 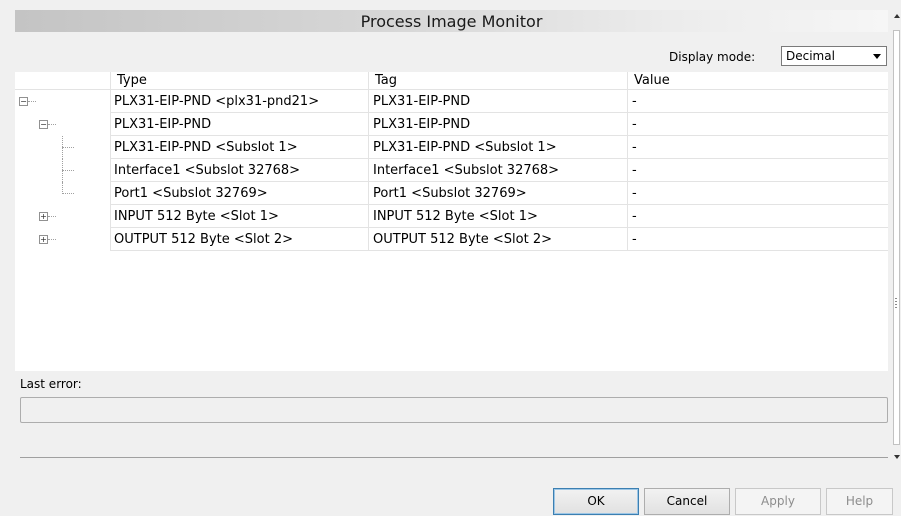 I want to click on scrollbar-thumb, so click(x=896, y=237).